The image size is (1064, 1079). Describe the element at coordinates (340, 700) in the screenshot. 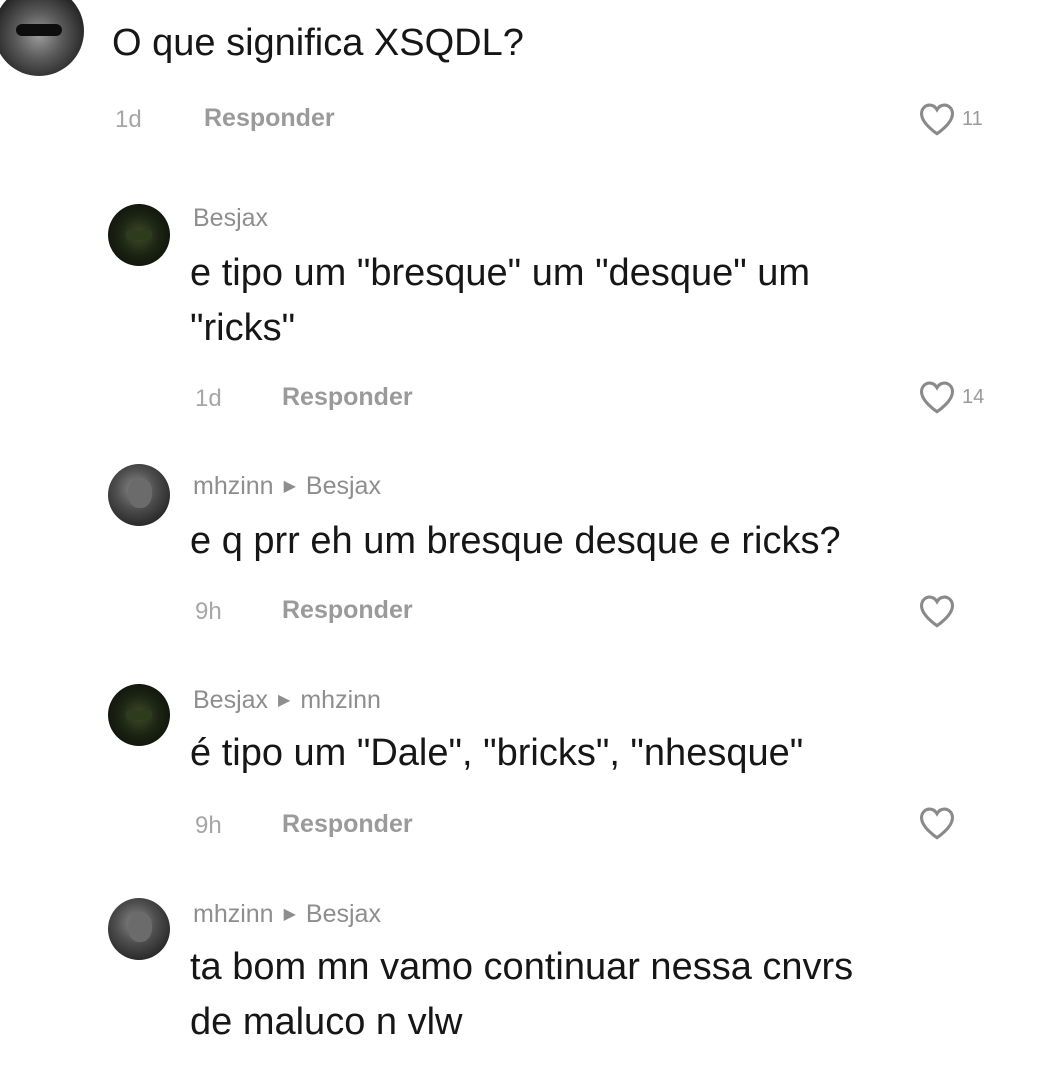

I see `reply-to-username: mhzinn` at that location.